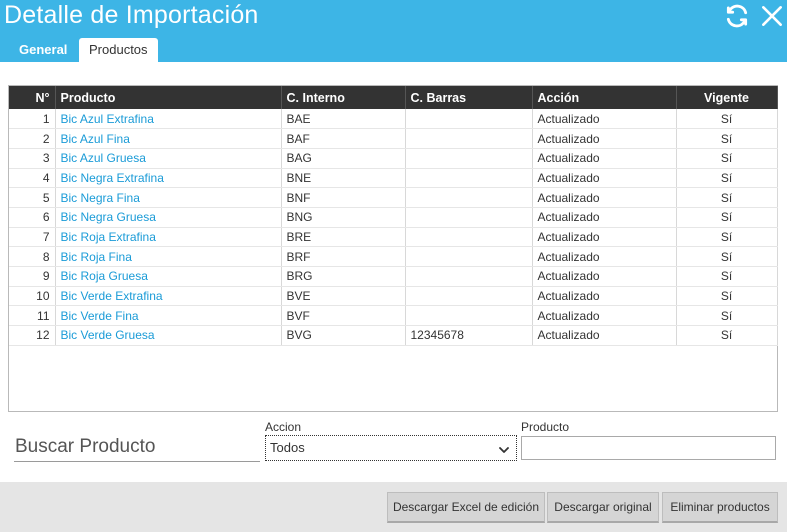  I want to click on table-row: 7 Bic Roja Extrafina BRE Actualizado Sí, so click(393, 237).